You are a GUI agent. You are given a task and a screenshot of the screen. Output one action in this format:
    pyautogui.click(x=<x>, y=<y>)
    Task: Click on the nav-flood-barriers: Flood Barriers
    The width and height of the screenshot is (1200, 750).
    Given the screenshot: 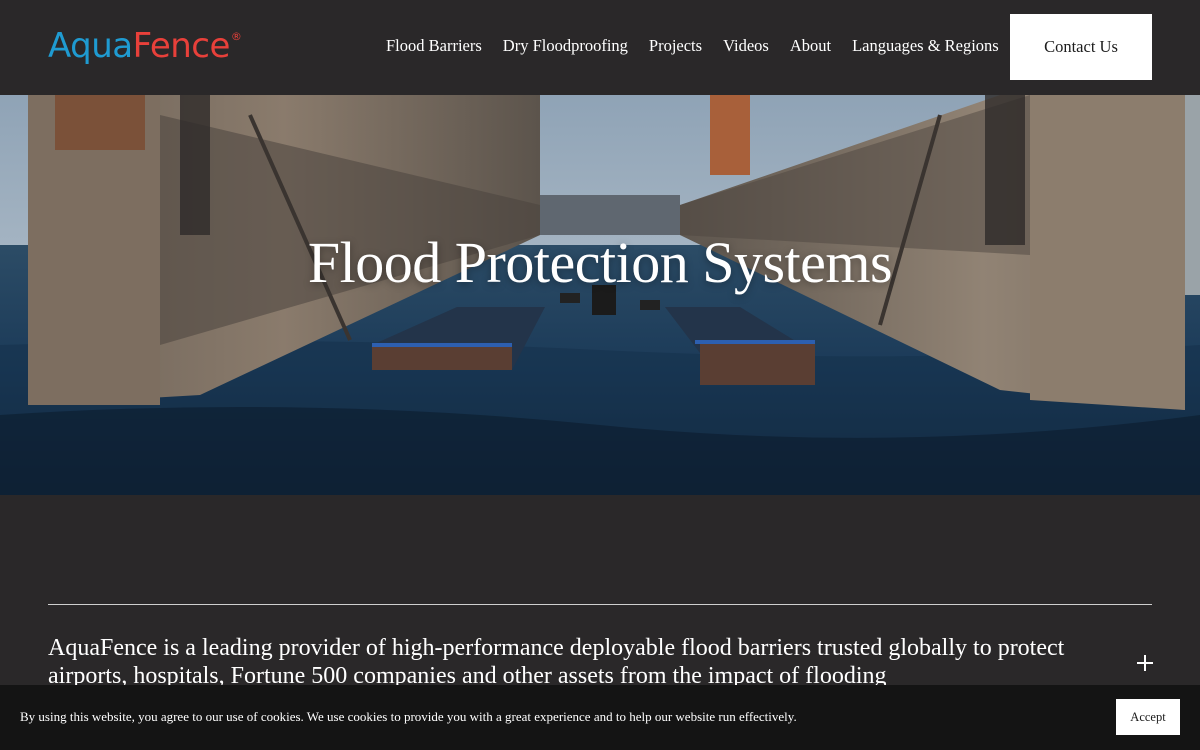 What is the action you would take?
    pyautogui.click(x=434, y=46)
    